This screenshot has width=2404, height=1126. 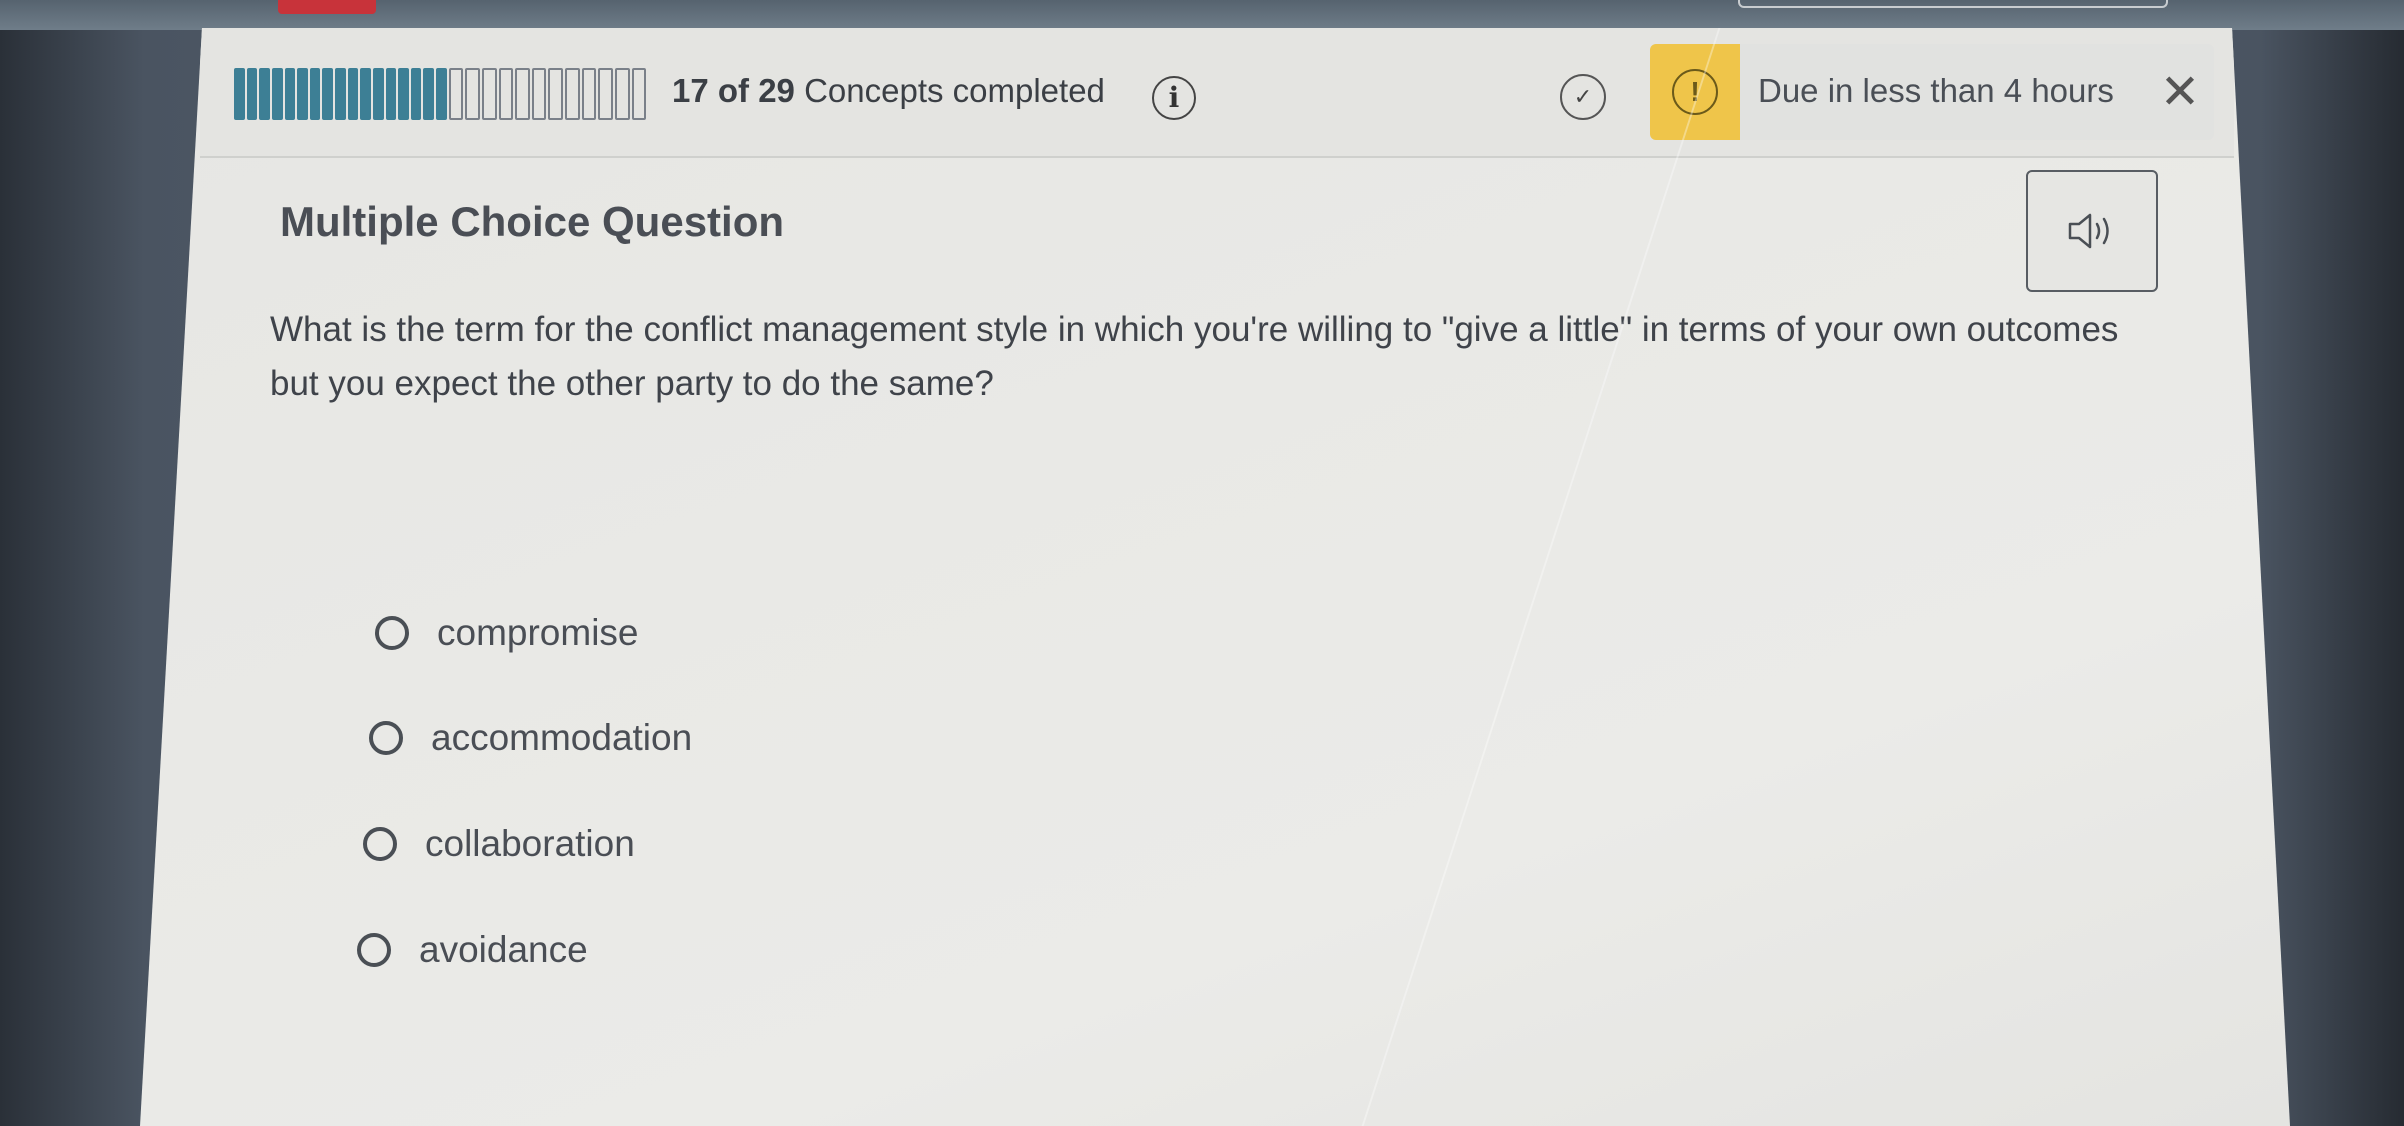 What do you see at coordinates (532, 221) in the screenshot?
I see `question-type-heading: Multiple Choice Question` at bounding box center [532, 221].